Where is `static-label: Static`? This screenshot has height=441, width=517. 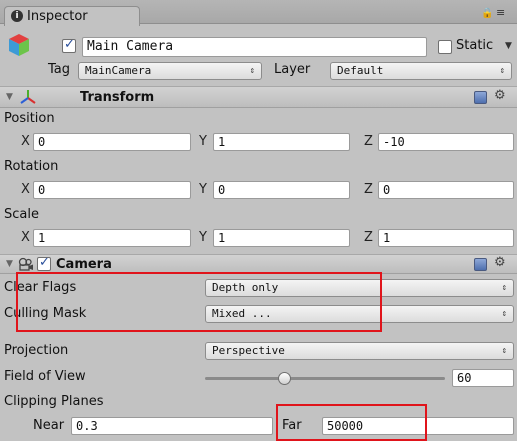 static-label: Static is located at coordinates (475, 45).